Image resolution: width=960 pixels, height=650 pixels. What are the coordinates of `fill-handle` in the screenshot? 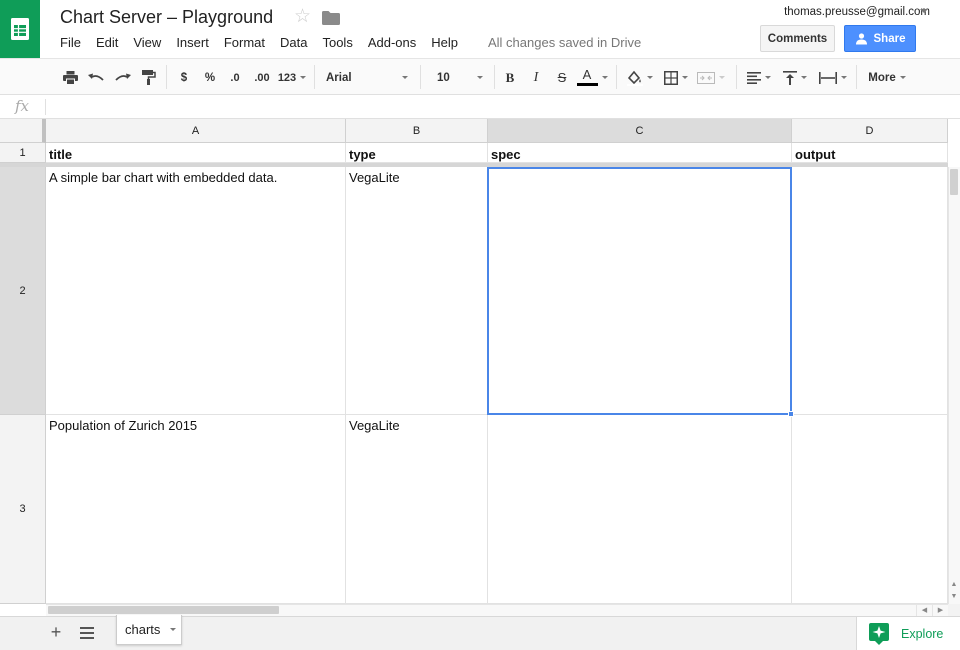 It's located at (791, 414).